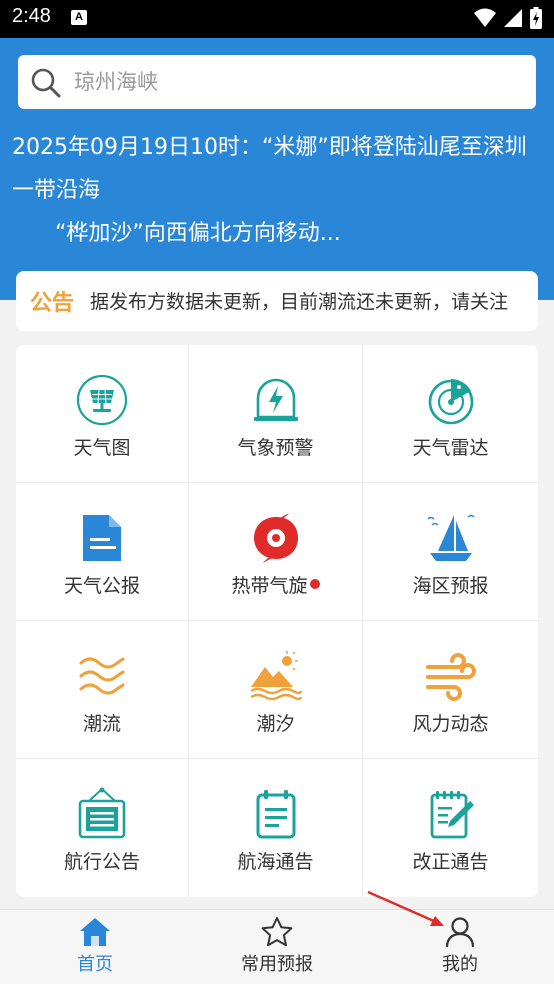 This screenshot has width=554, height=984. Describe the element at coordinates (450, 724) in the screenshot. I see `grid-item-label: 风力动态` at that location.